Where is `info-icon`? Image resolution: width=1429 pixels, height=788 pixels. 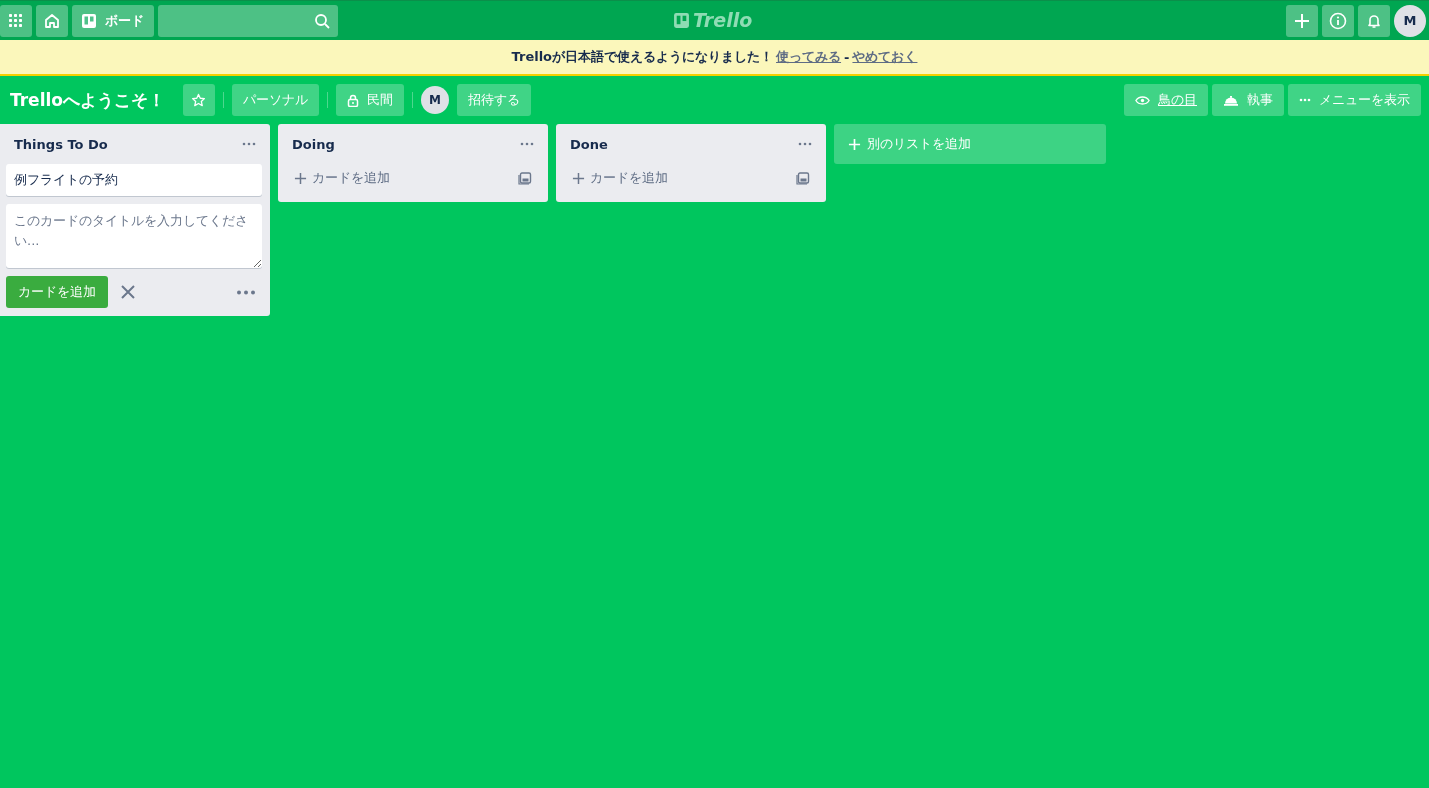
info-icon is located at coordinates (1338, 20).